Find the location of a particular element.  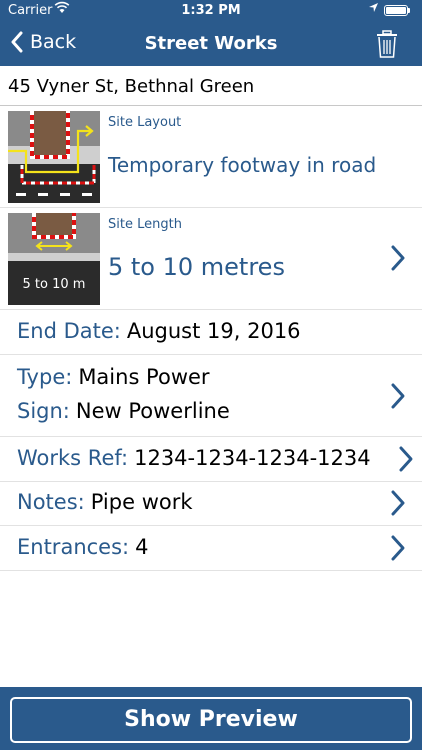

site-length-row: 5 to 10 m Site Length 5 to 10 metres is located at coordinates (211, 259).